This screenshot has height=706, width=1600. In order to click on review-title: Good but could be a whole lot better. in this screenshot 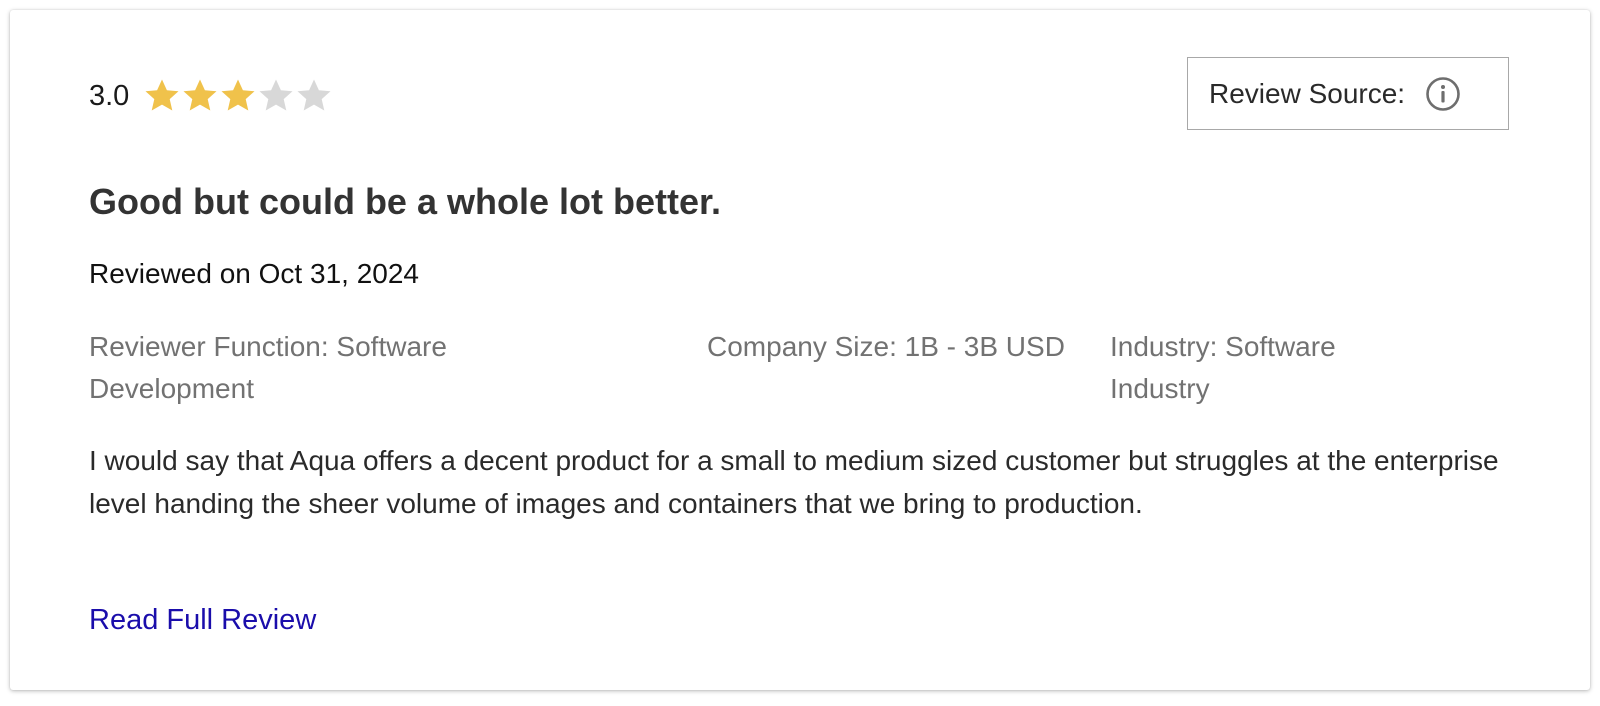, I will do `click(405, 201)`.